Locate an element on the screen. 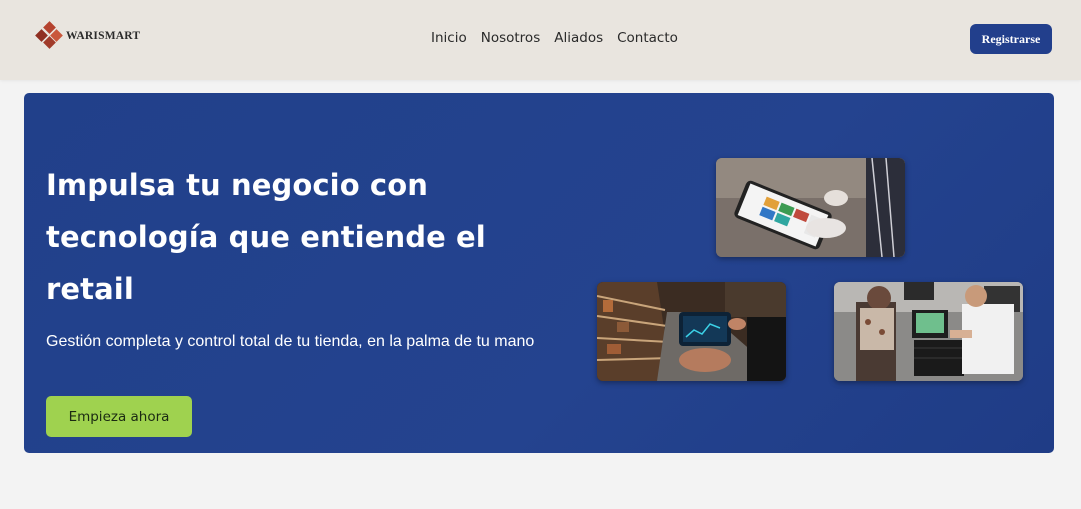  nav-contacto: Contacto is located at coordinates (647, 38).